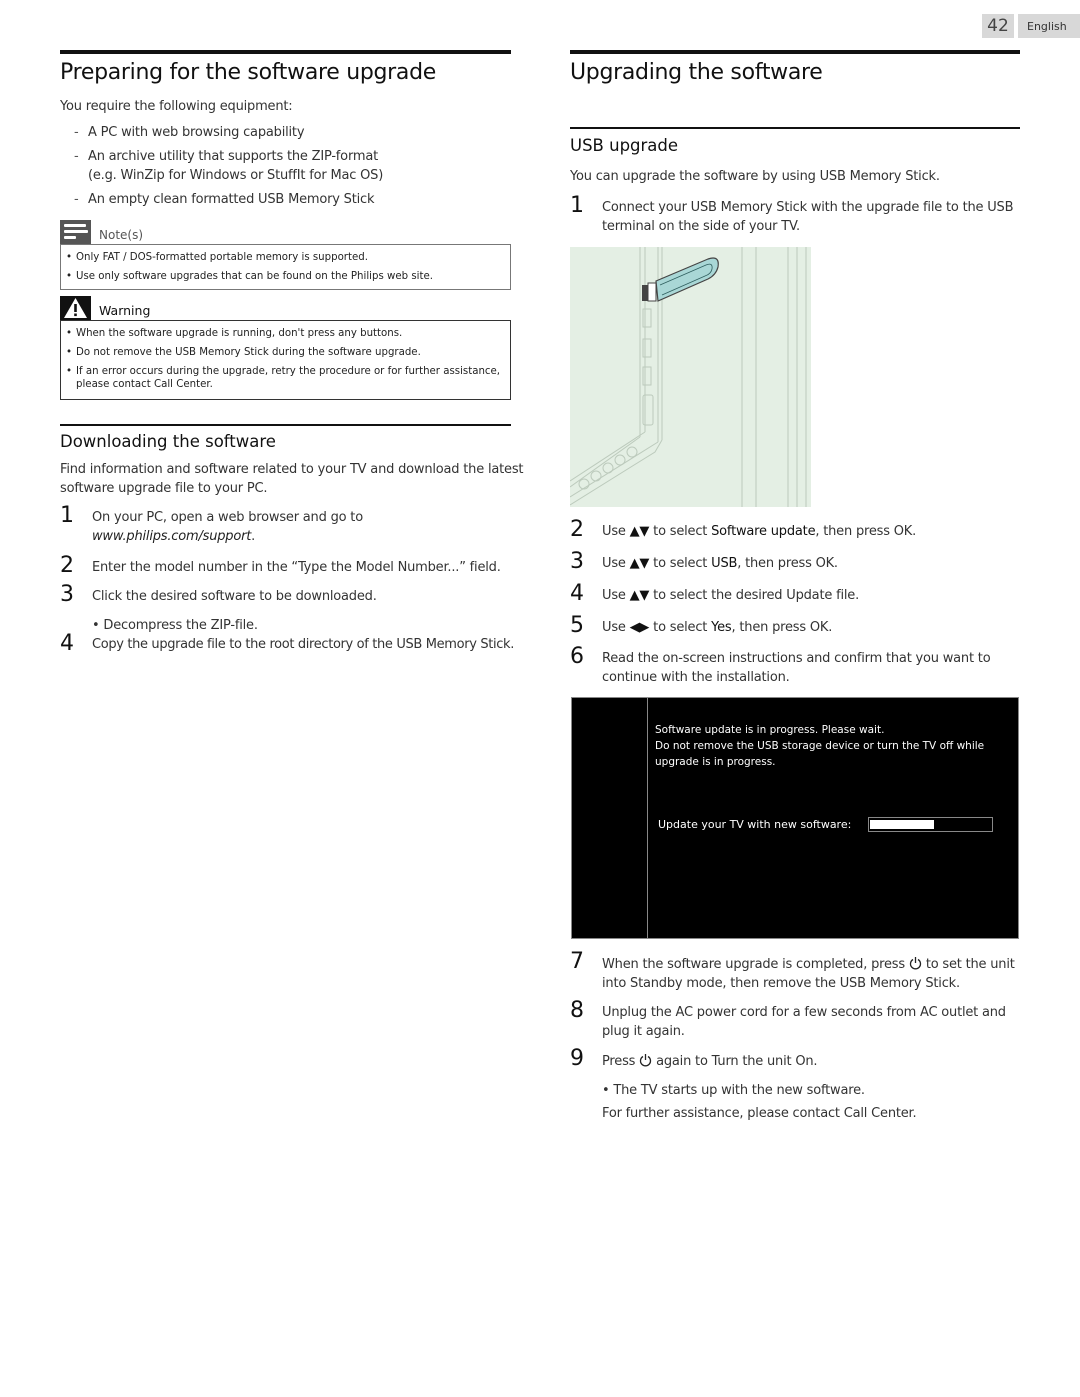  What do you see at coordinates (180, 625) in the screenshot?
I see `step-sub-text: Decompress the ZIP-file.` at bounding box center [180, 625].